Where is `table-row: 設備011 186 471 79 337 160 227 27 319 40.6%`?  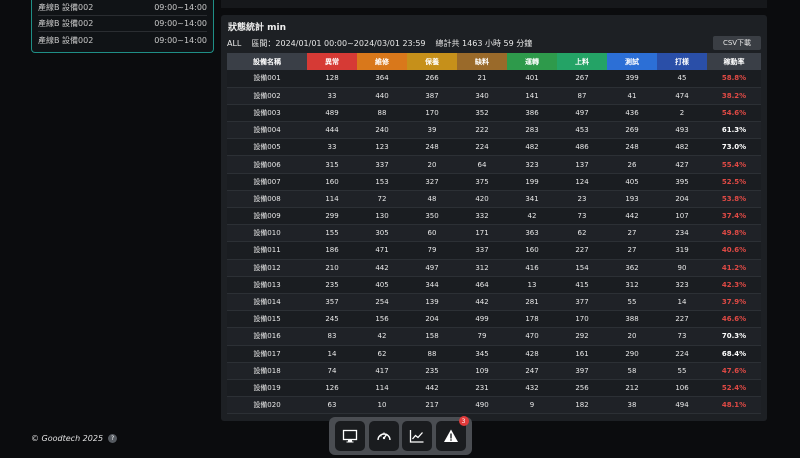 table-row: 設備011 186 471 79 337 160 227 27 319 40.6% is located at coordinates (494, 250).